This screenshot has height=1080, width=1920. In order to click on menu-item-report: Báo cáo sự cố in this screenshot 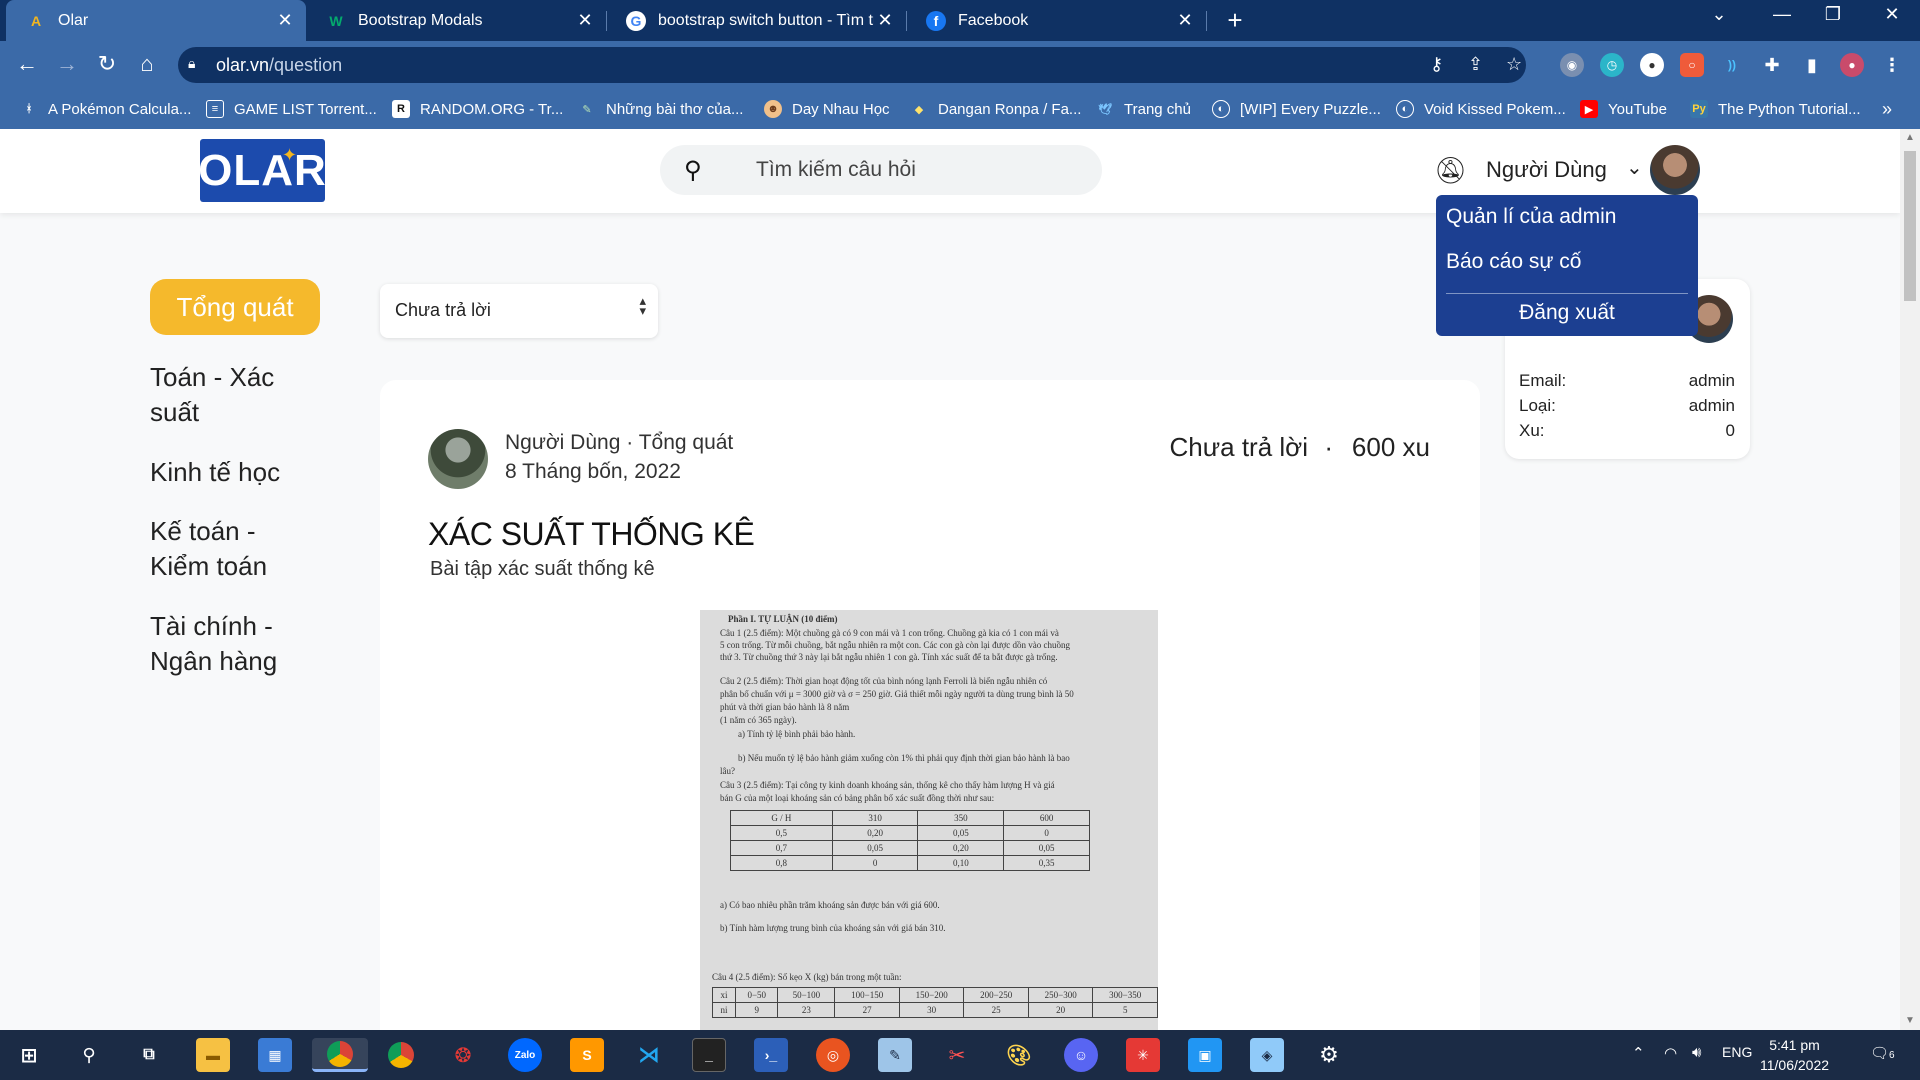, I will do `click(1513, 262)`.